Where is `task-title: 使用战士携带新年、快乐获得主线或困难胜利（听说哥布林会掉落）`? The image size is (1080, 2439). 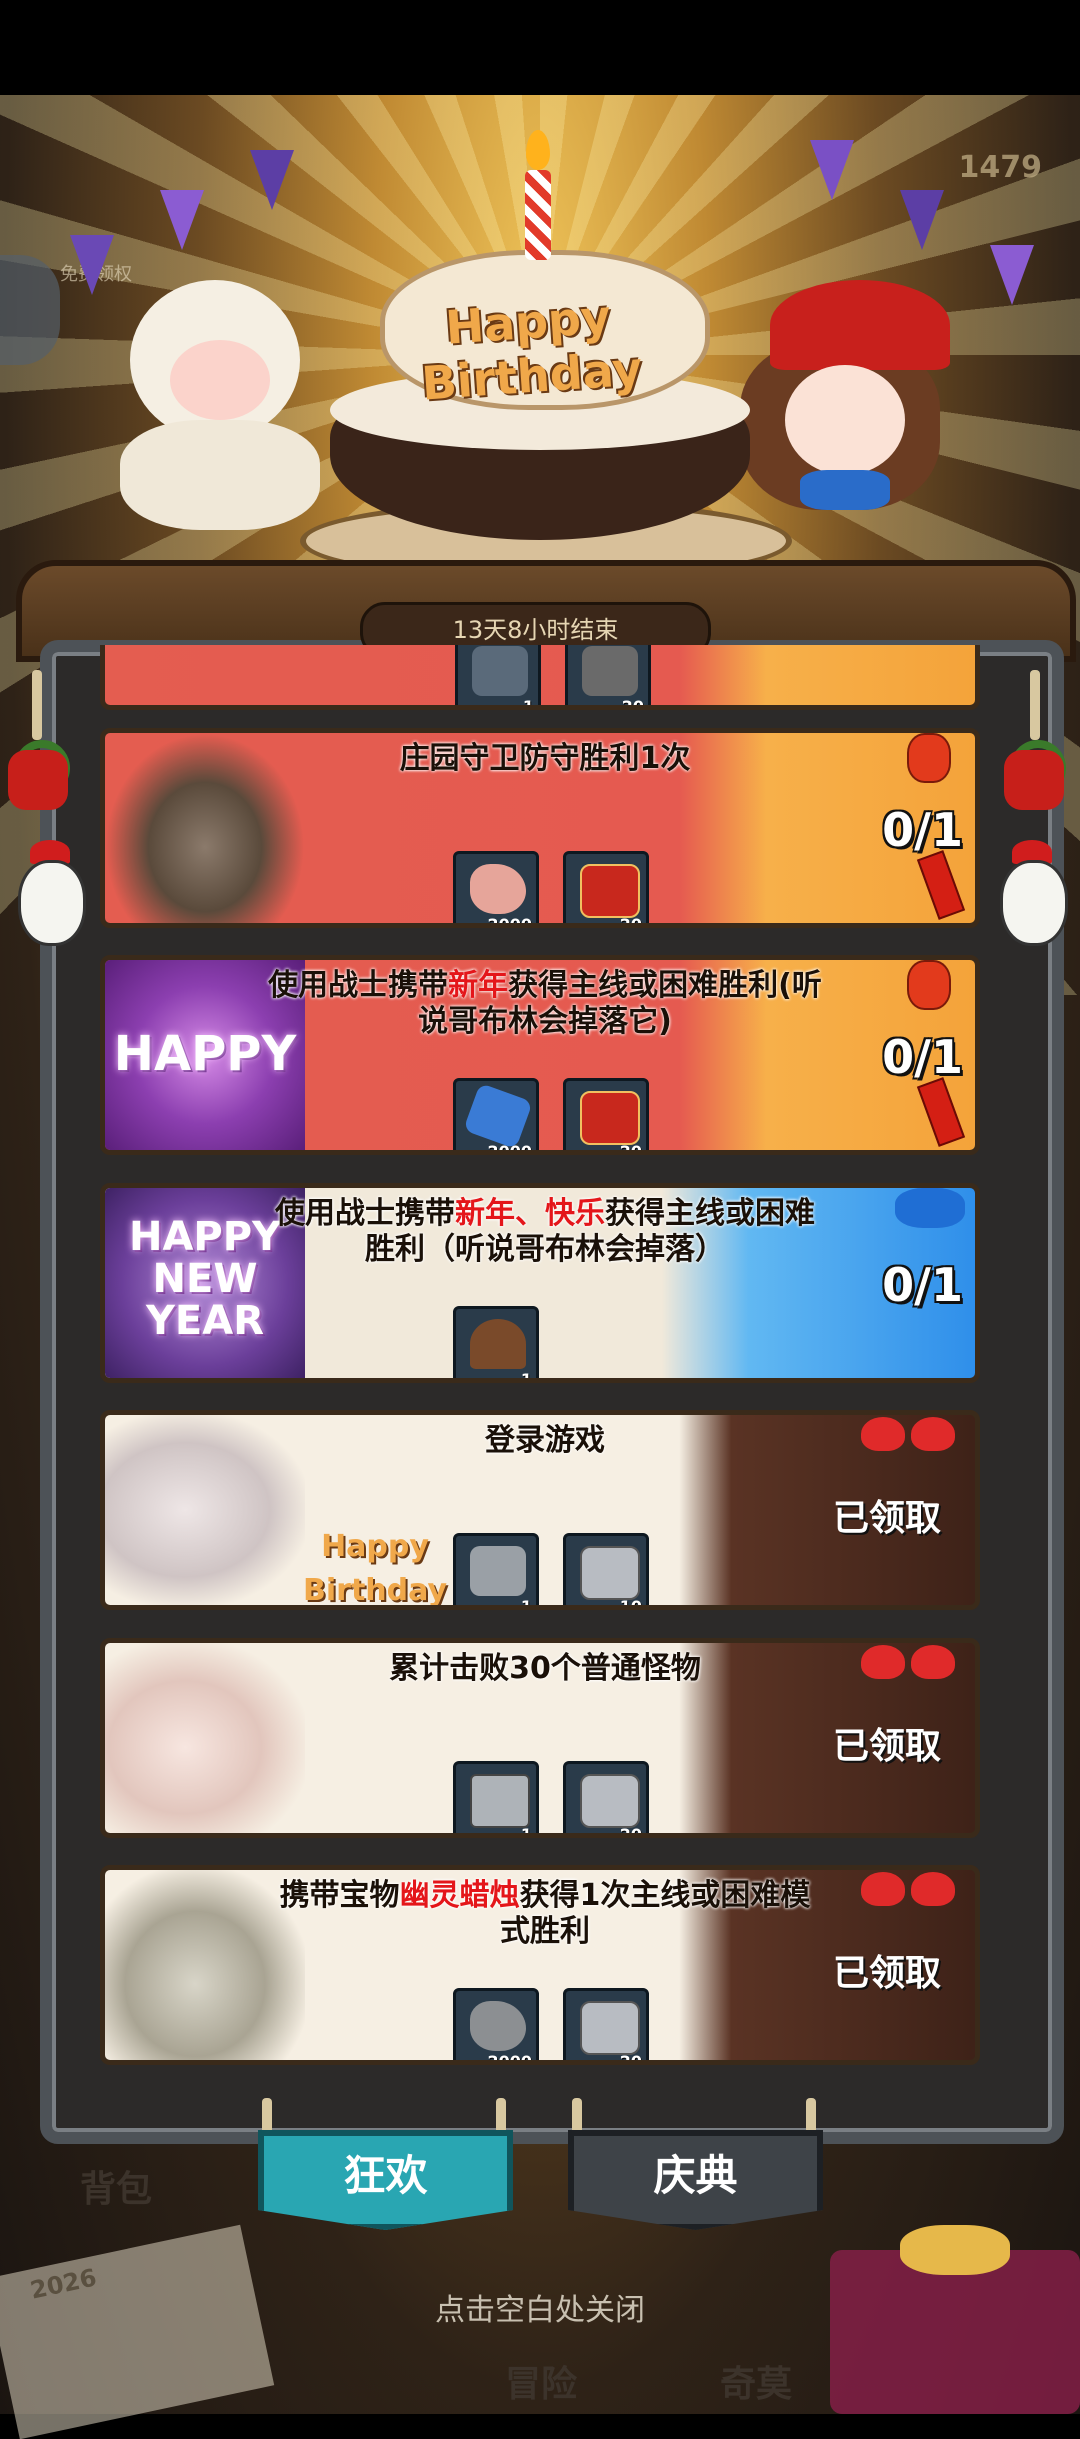 task-title: 使用战士携带新年、快乐获得主线或困难胜利（听说哥布林会掉落） is located at coordinates (545, 1231).